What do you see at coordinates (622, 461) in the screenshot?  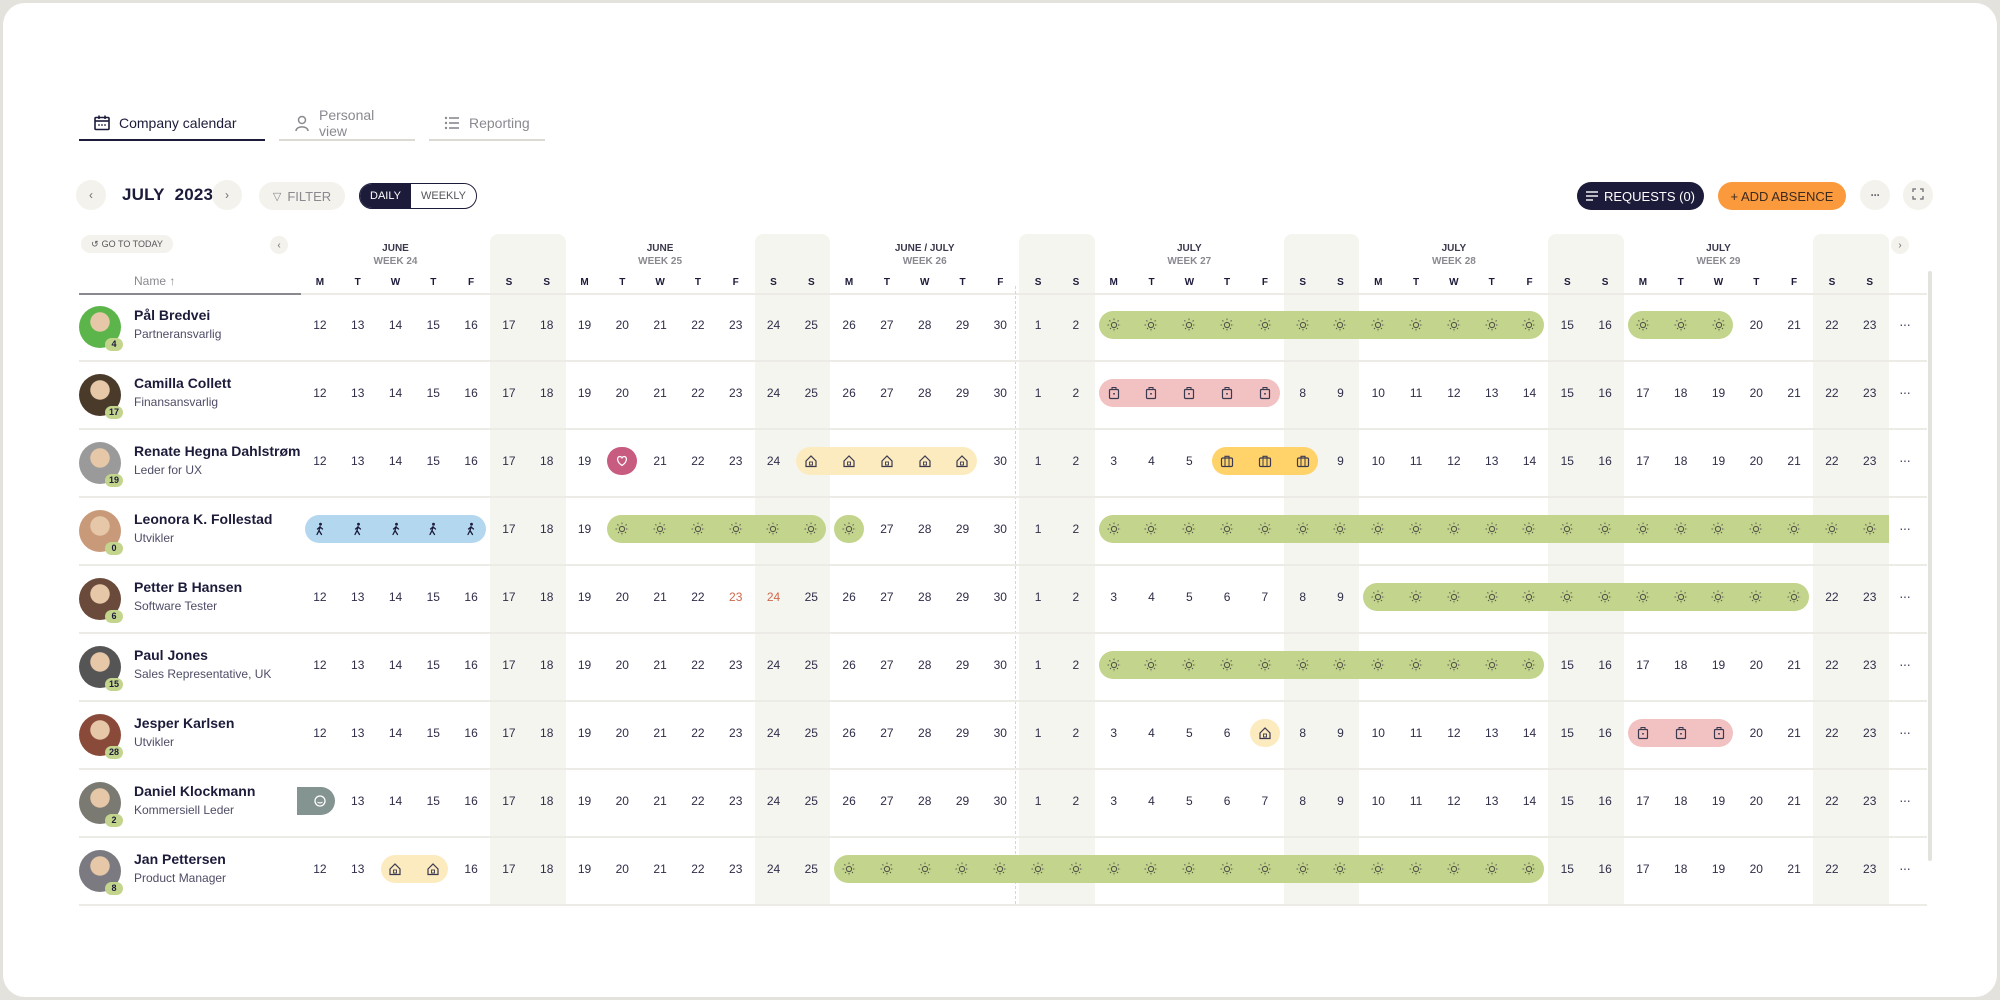 I see `absence-care` at bounding box center [622, 461].